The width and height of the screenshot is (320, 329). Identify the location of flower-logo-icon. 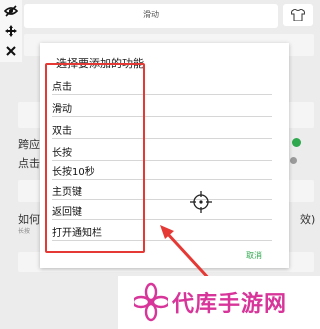
(151, 302).